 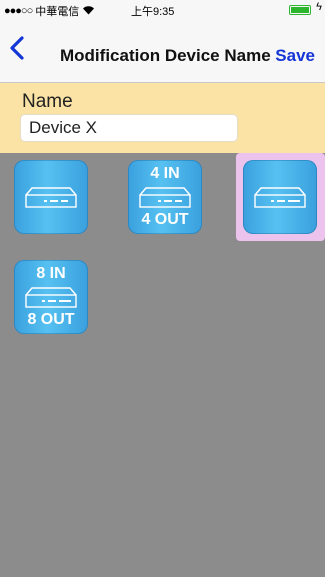 I want to click on device-tile-generic, so click(x=51, y=197).